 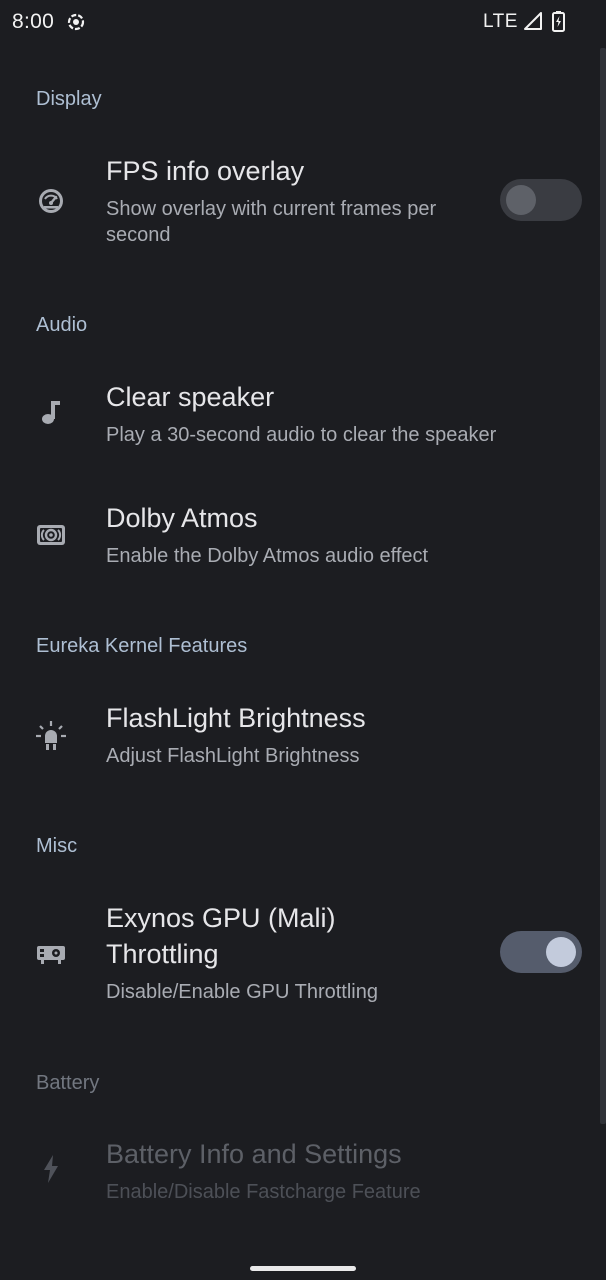 What do you see at coordinates (303, 1268) in the screenshot?
I see `home-indicator` at bounding box center [303, 1268].